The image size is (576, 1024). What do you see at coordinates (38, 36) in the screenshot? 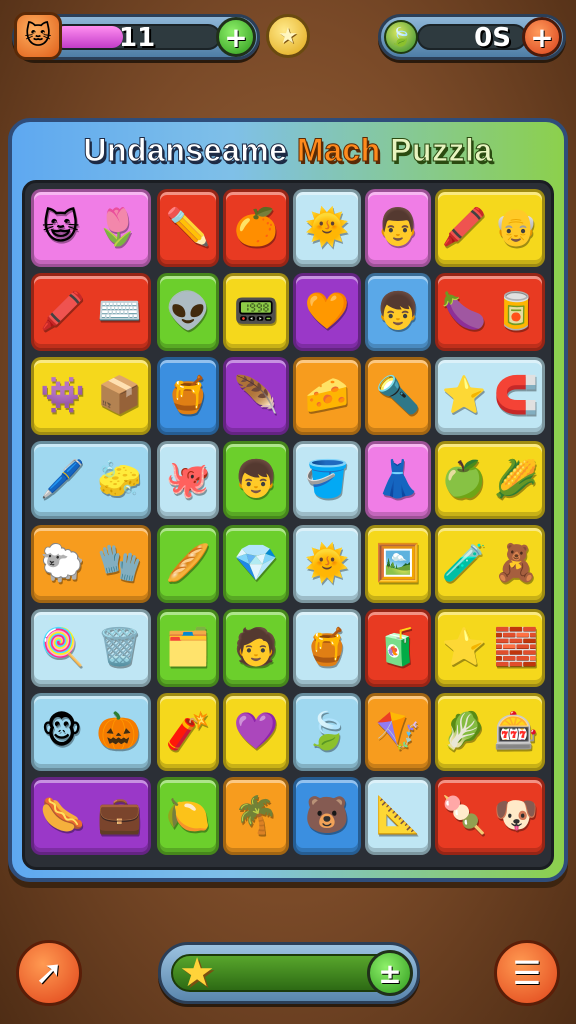
I see `cat-face-icon: 🐱` at bounding box center [38, 36].